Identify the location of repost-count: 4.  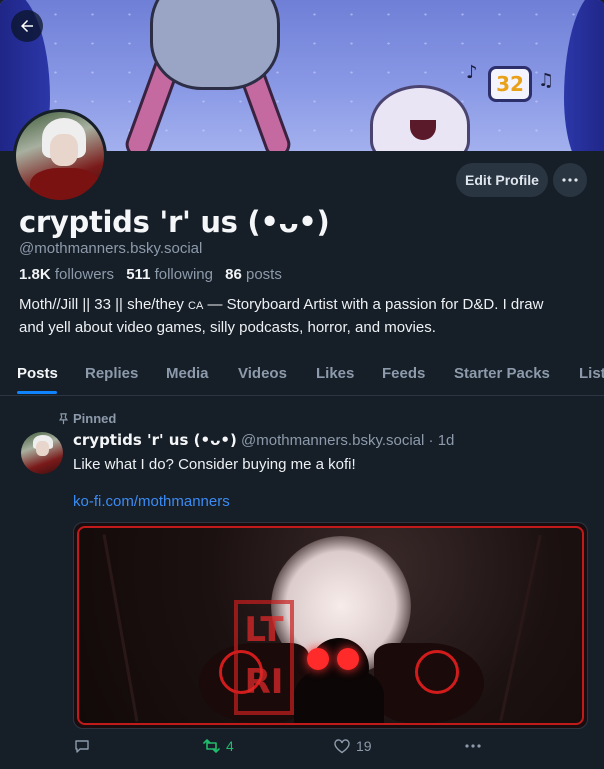
(230, 746).